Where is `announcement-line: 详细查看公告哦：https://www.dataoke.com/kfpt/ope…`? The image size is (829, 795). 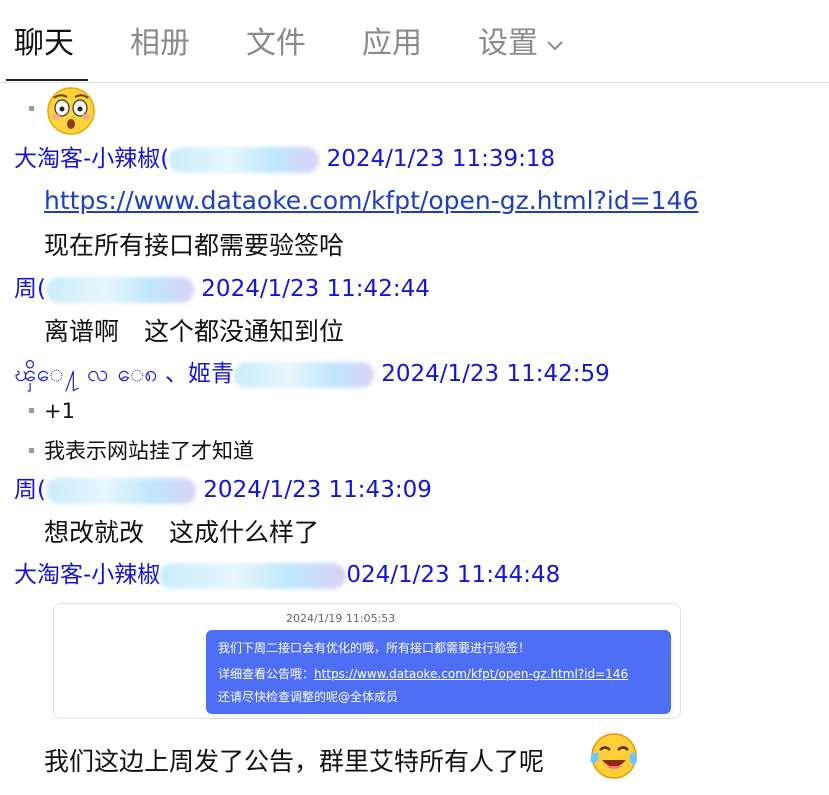
announcement-line: 详细查看公告哦：https://www.dataoke.com/kfpt/ope… is located at coordinates (423, 673).